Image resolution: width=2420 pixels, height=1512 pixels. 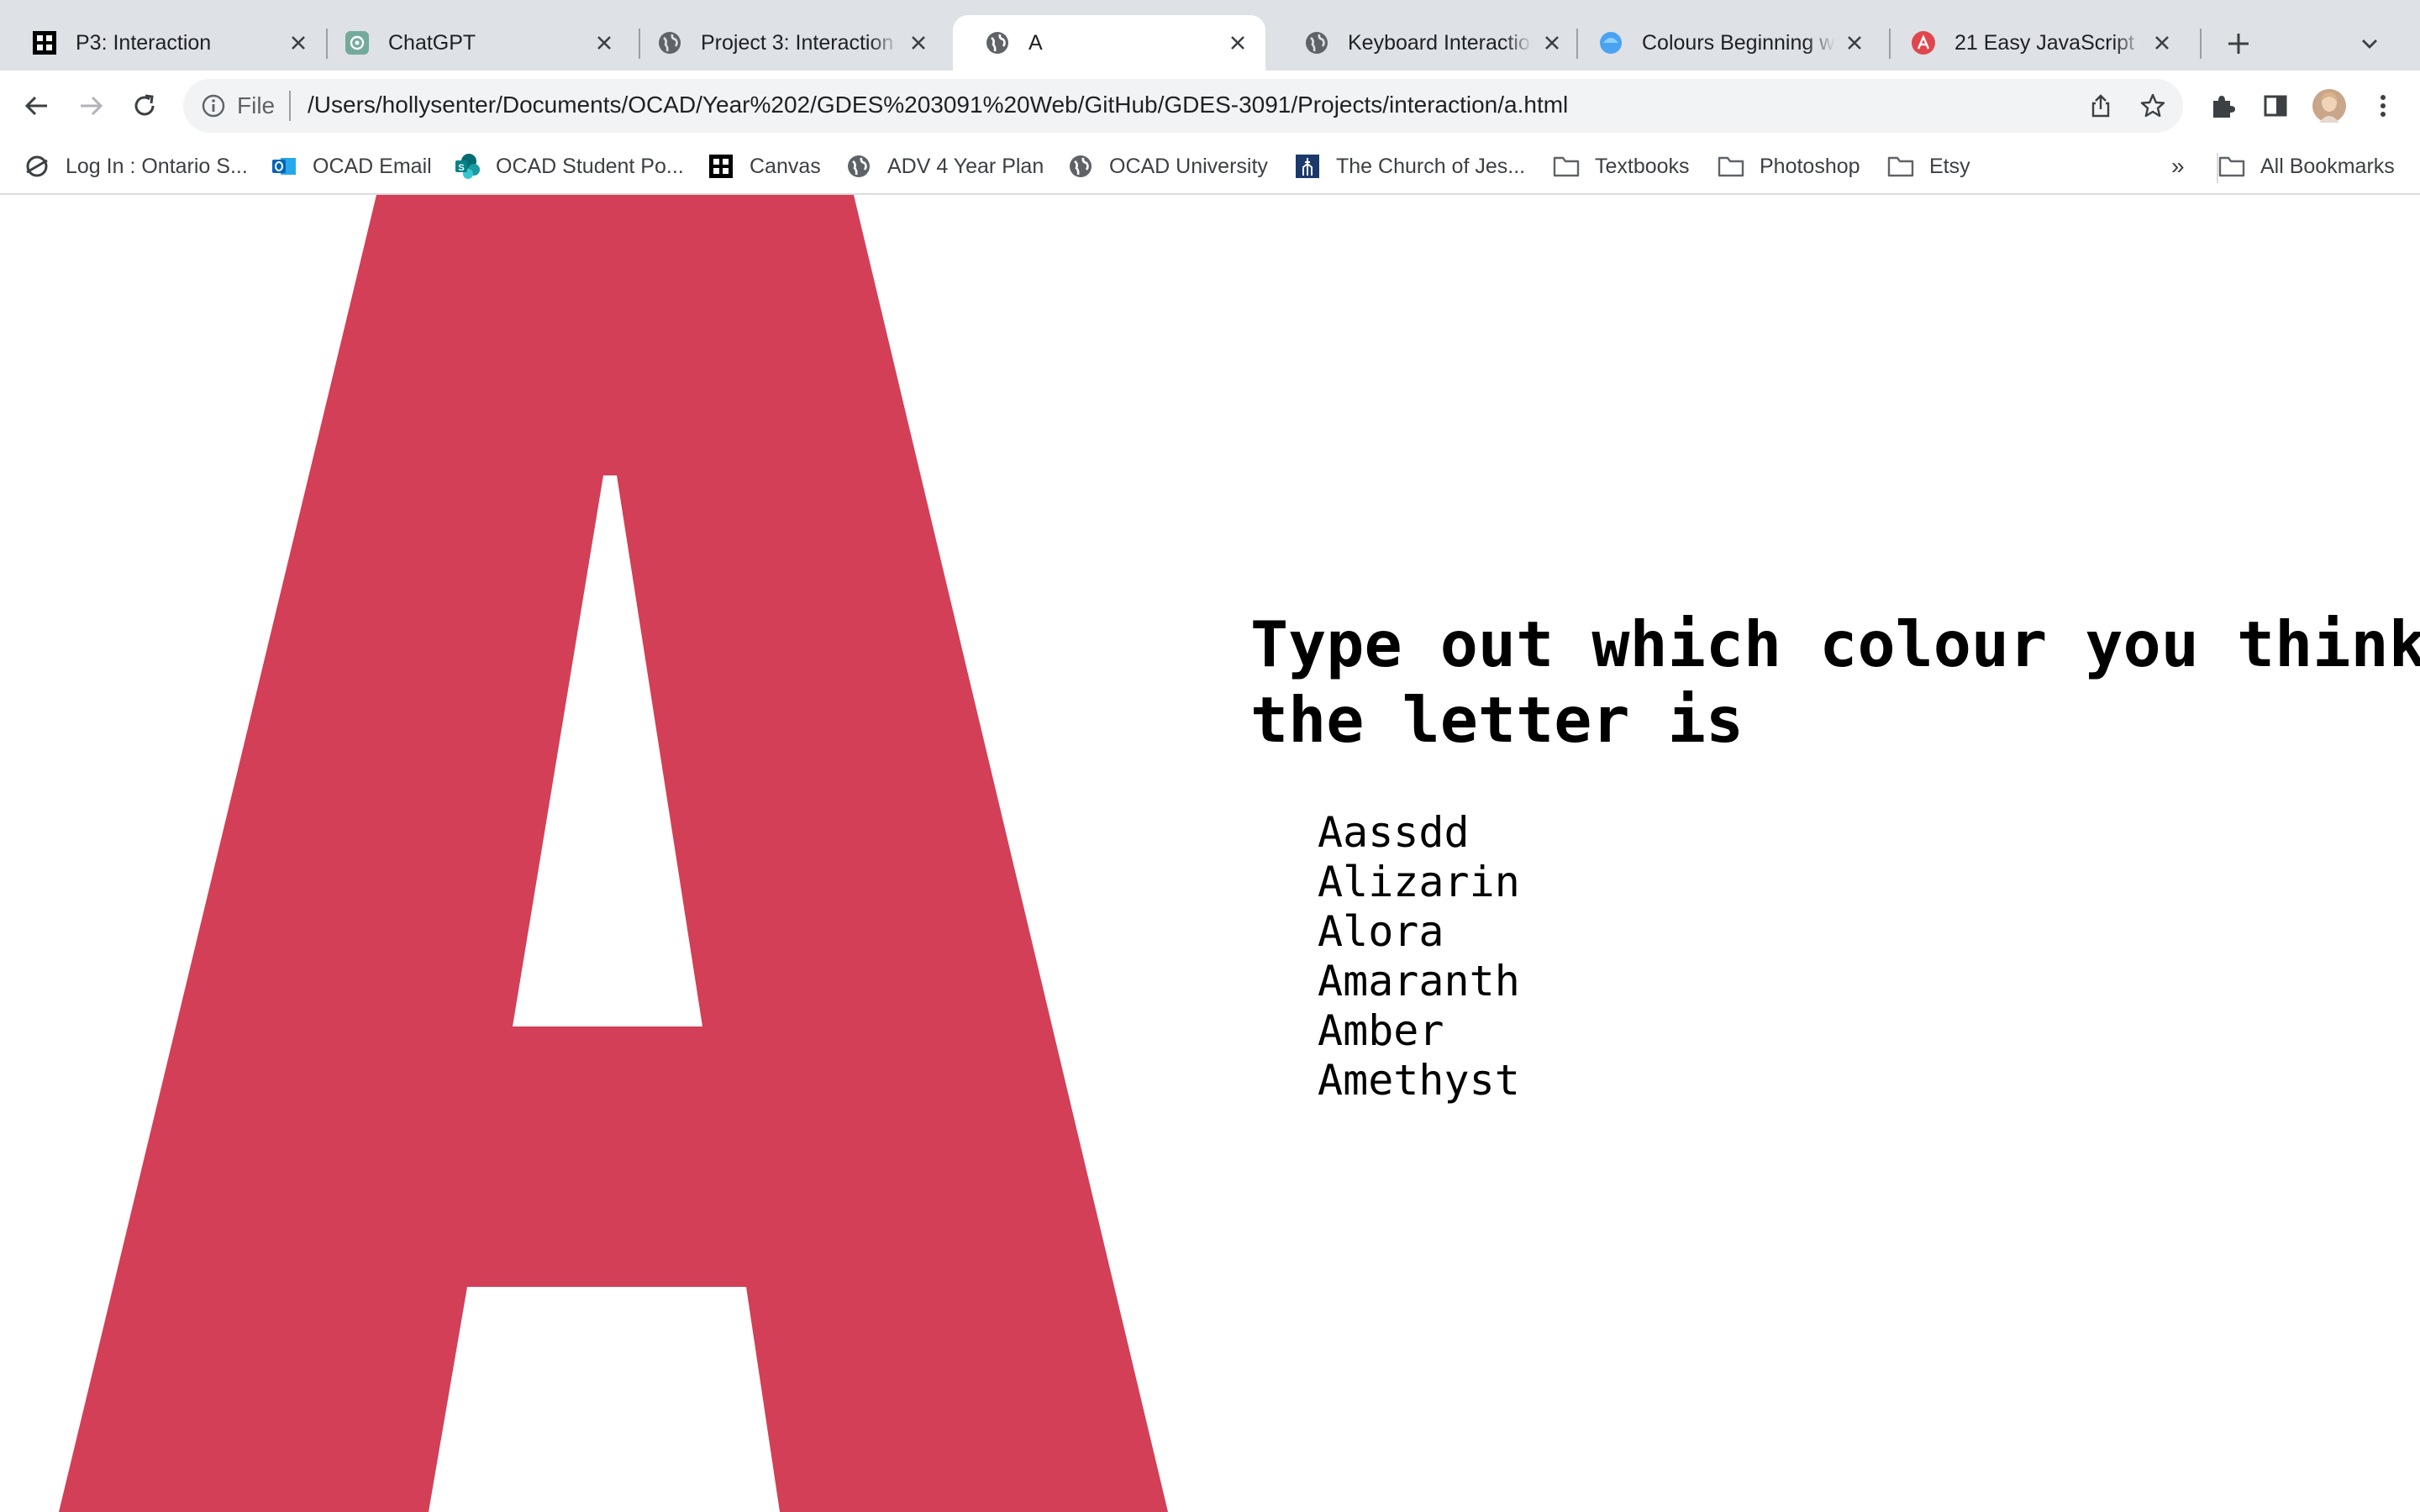 I want to click on tab-p3-interaction: P3: Interaction, so click(x=163, y=43).